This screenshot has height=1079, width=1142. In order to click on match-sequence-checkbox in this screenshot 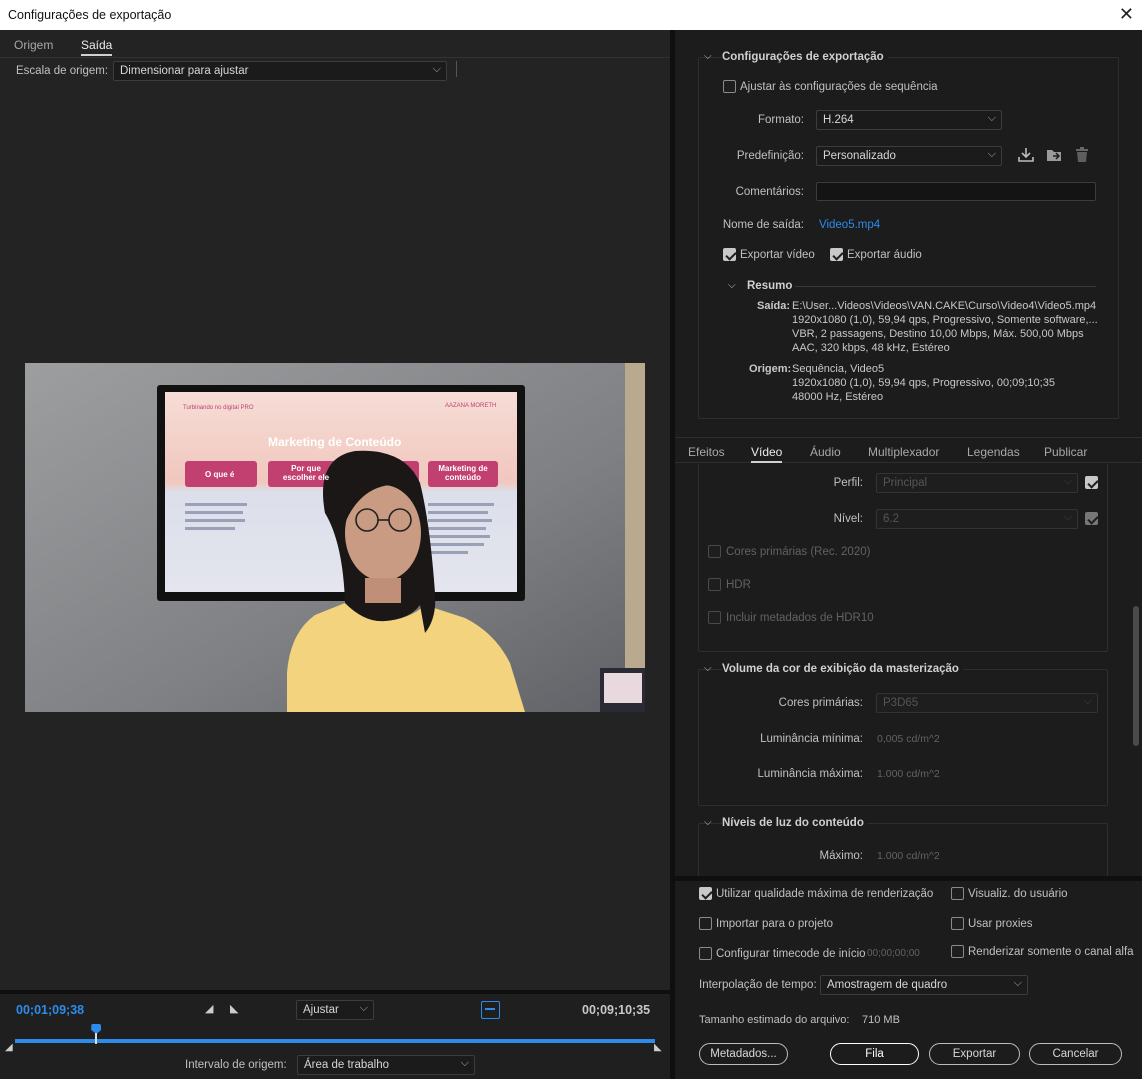, I will do `click(729, 86)`.